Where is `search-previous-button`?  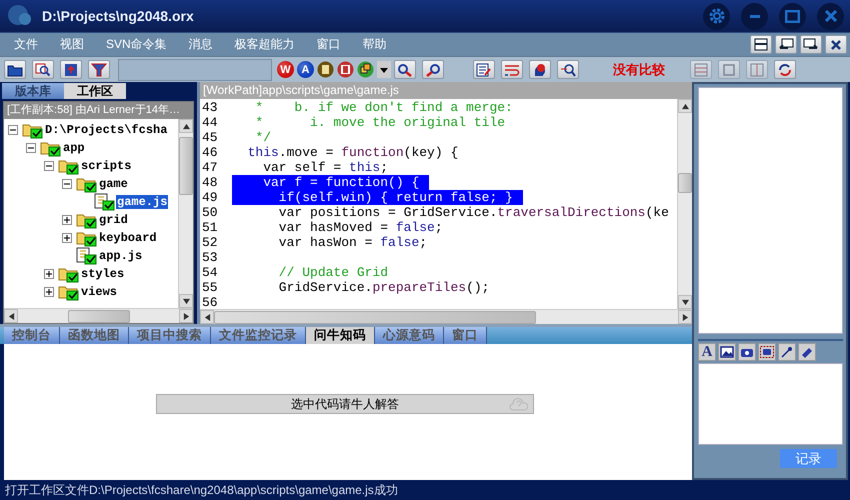
search-previous-button is located at coordinates (433, 69).